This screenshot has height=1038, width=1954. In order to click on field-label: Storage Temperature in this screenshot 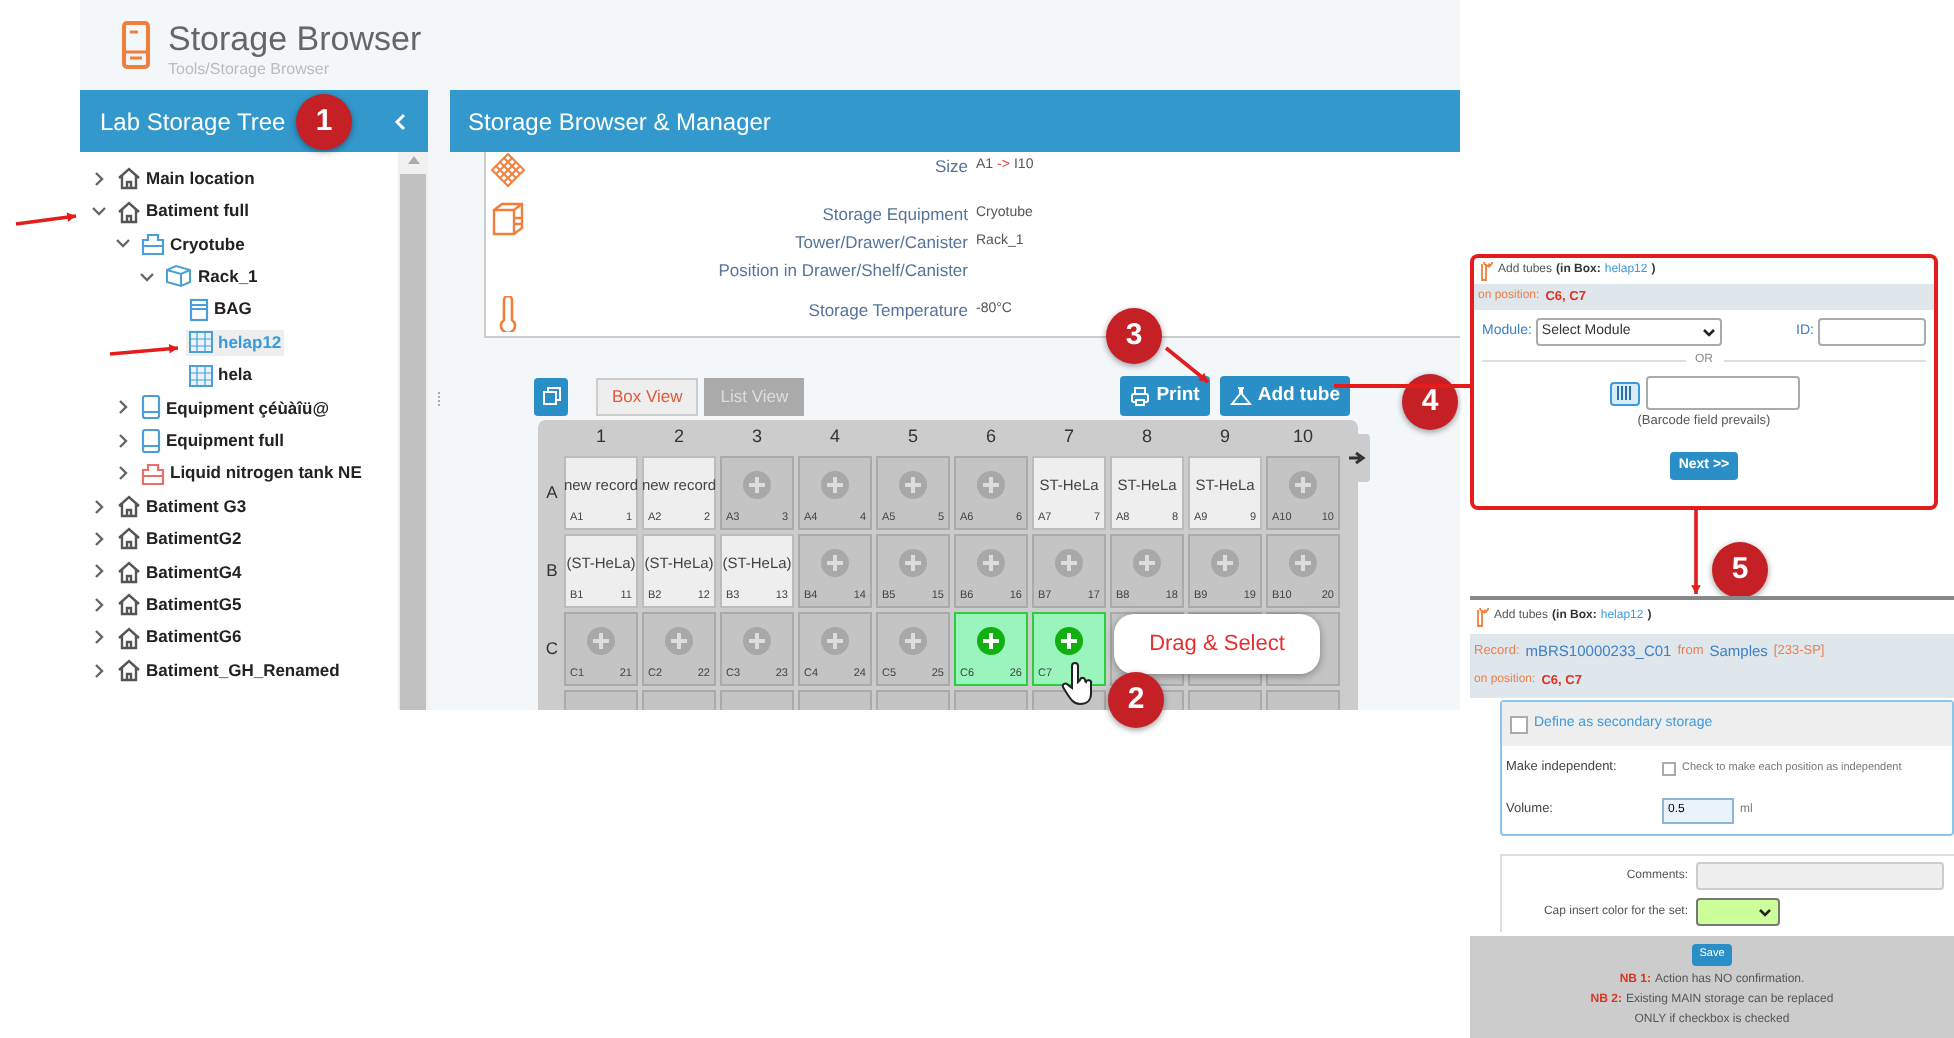, I will do `click(887, 310)`.